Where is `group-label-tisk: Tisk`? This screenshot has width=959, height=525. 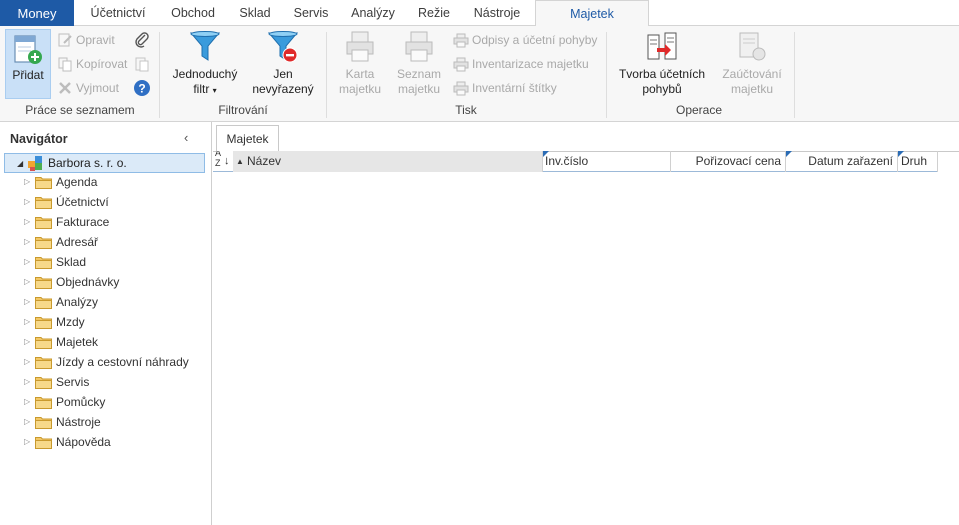 group-label-tisk: Tisk is located at coordinates (466, 110).